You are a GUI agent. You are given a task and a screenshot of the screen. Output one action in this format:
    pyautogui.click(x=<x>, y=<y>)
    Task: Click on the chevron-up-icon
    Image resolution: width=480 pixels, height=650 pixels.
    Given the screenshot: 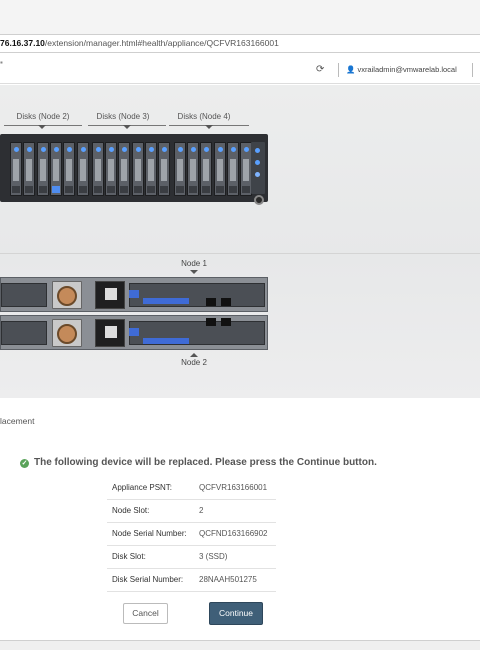 What is the action you would take?
    pyautogui.click(x=194, y=355)
    